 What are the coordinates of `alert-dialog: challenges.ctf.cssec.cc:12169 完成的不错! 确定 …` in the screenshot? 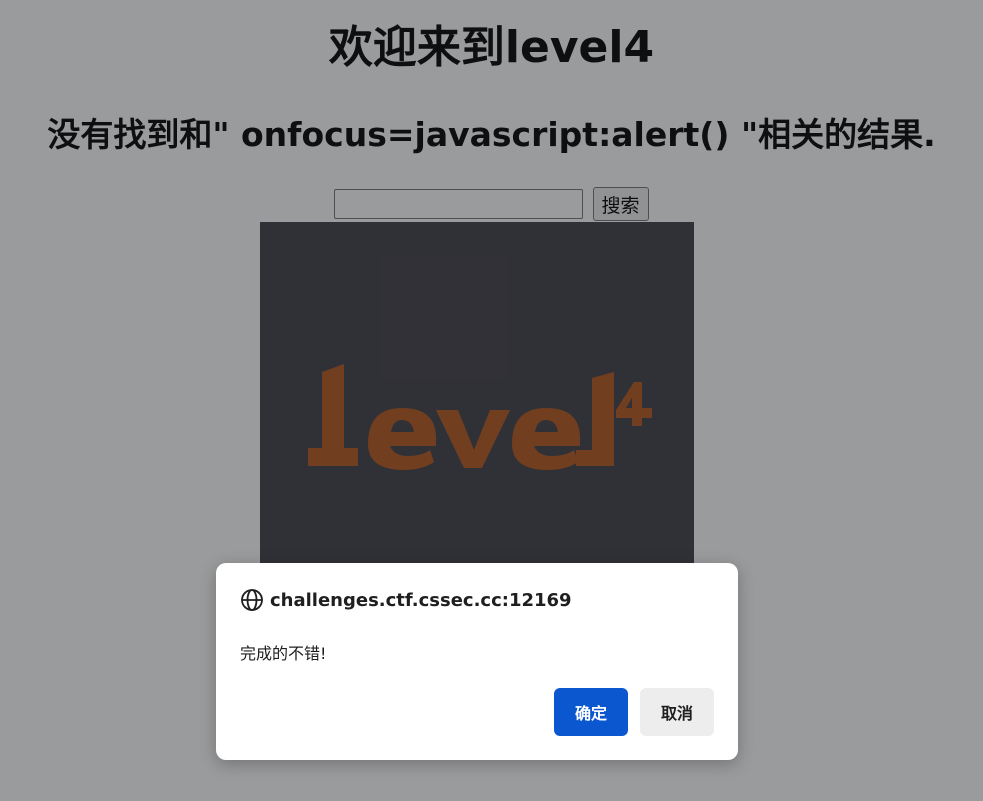 It's located at (477, 661).